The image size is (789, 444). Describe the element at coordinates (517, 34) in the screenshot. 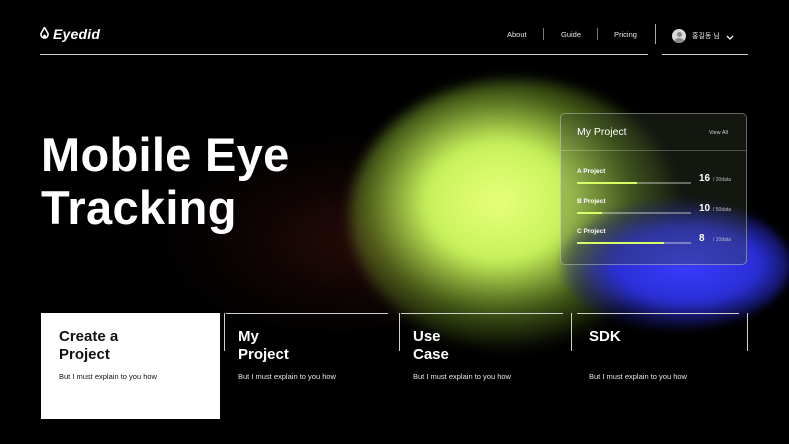

I see `nav-about: About` at that location.